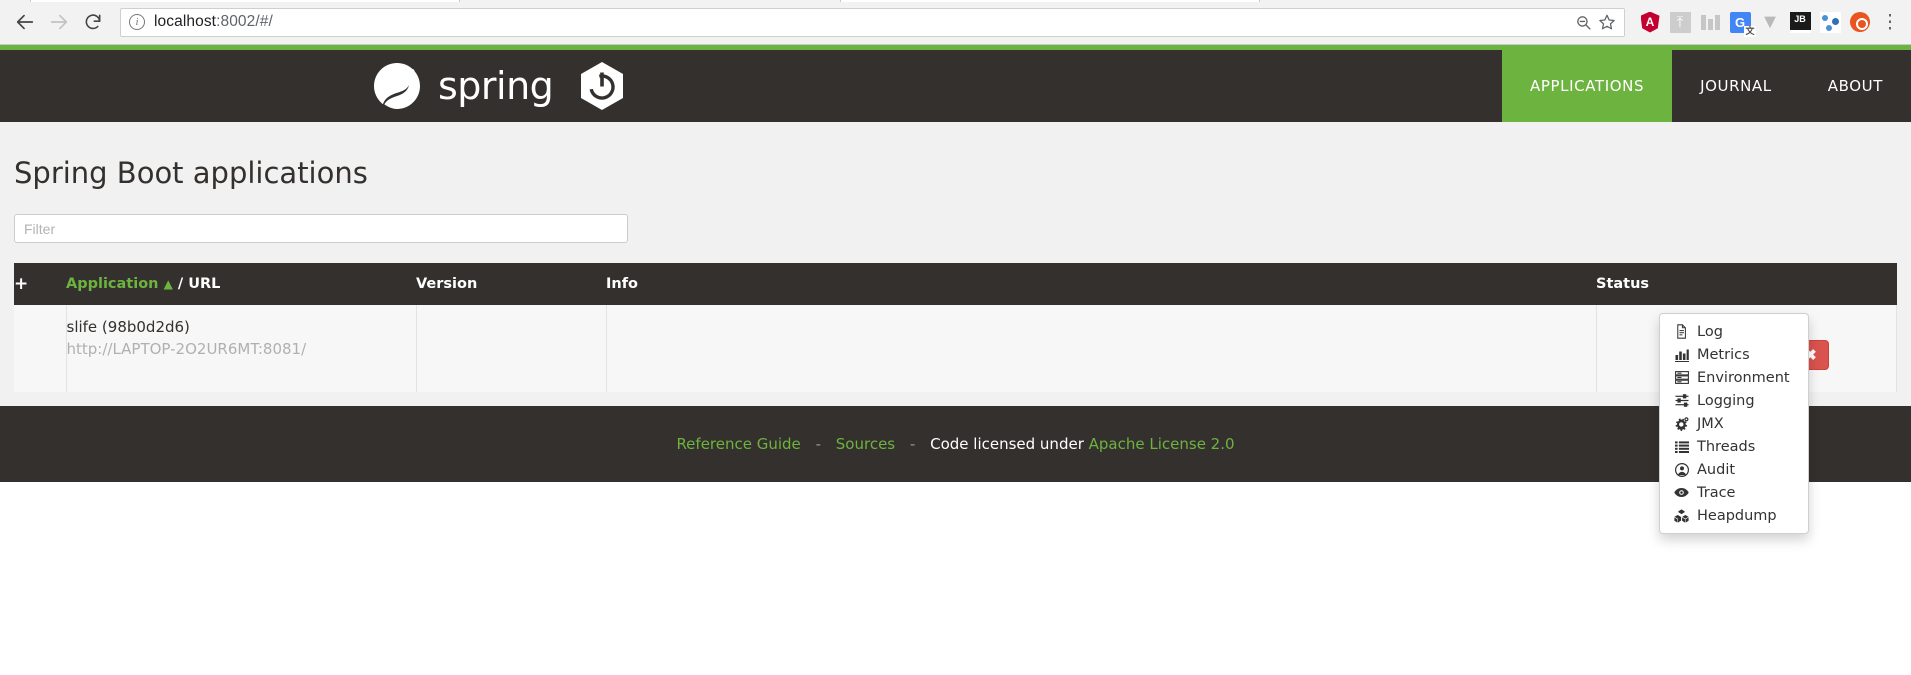 The width and height of the screenshot is (1911, 675). What do you see at coordinates (1595, 22) in the screenshot?
I see `omnibox-actions` at bounding box center [1595, 22].